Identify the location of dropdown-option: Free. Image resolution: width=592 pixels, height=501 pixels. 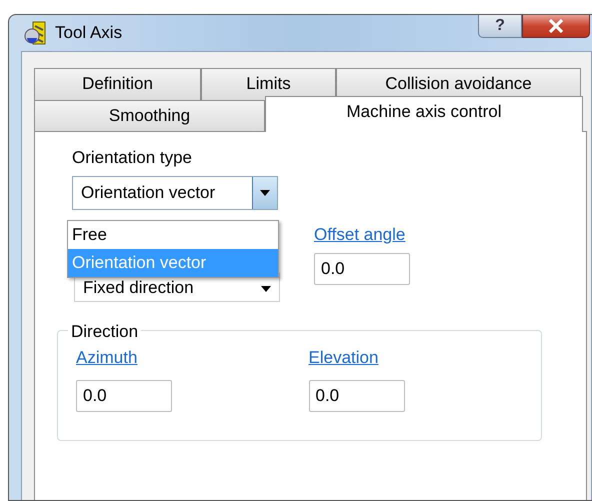
(173, 235).